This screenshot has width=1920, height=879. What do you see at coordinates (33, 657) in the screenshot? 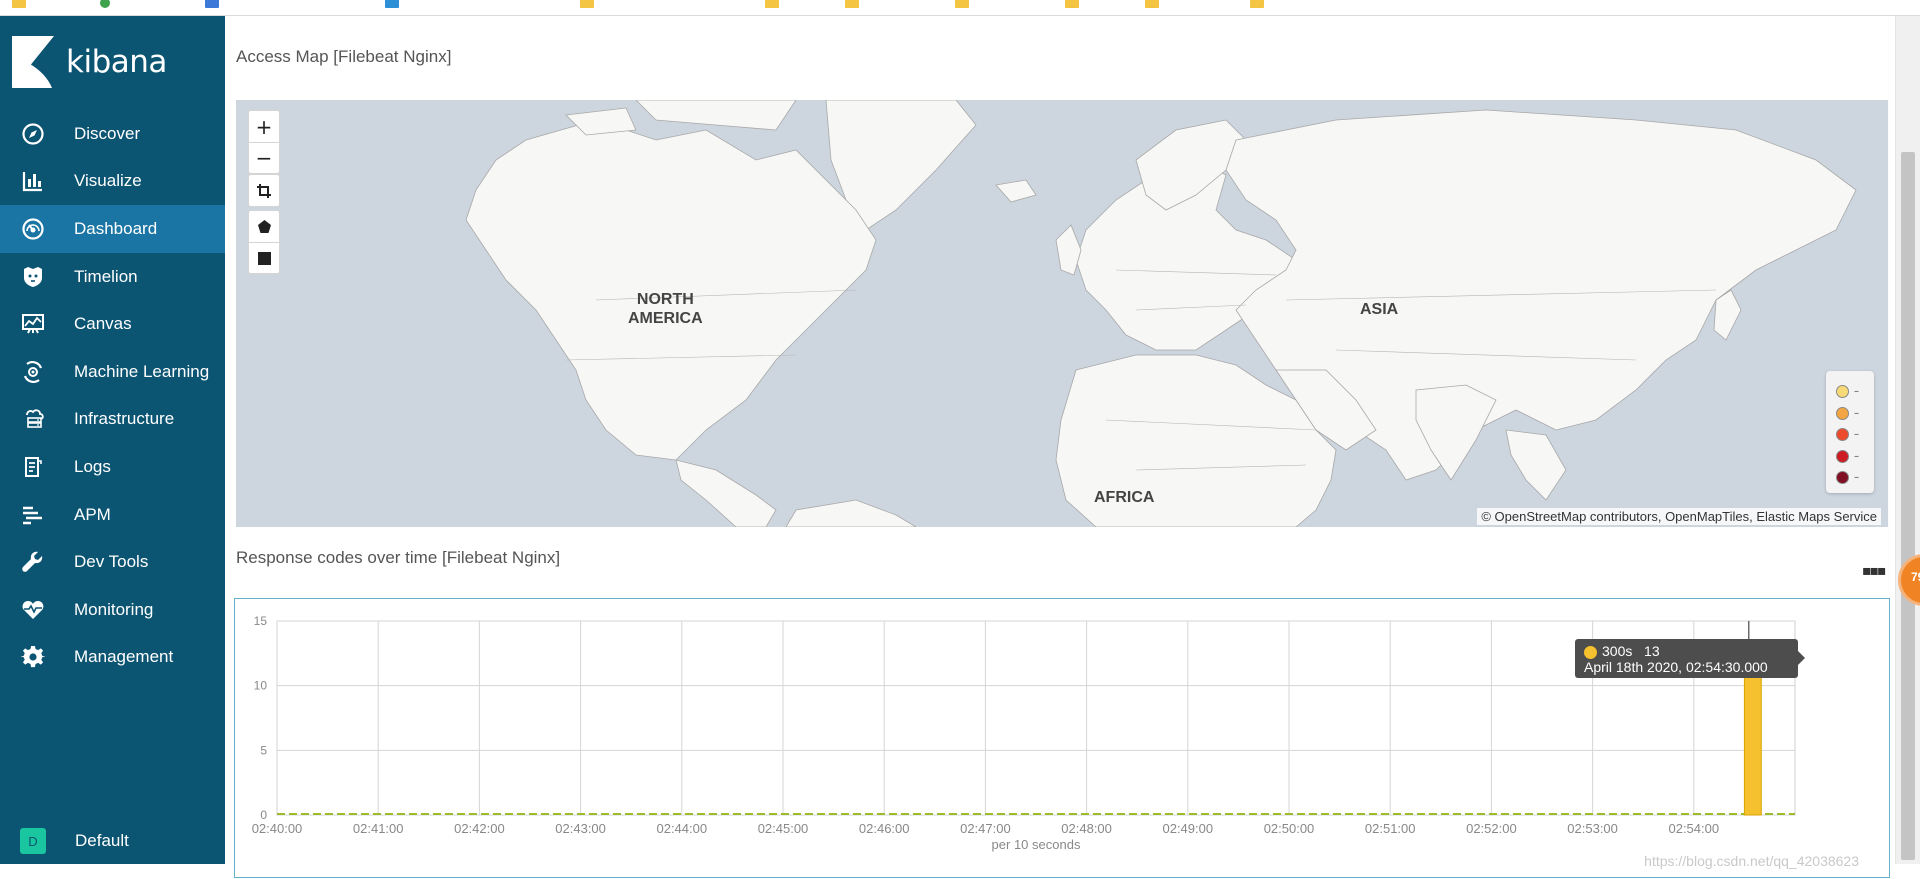
I see `gear-icon` at bounding box center [33, 657].